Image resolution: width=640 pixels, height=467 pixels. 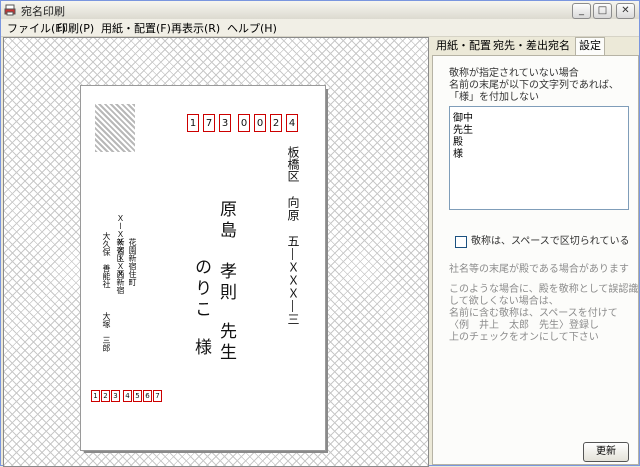 I want to click on sender-zip-digit: 3, so click(x=115, y=396).